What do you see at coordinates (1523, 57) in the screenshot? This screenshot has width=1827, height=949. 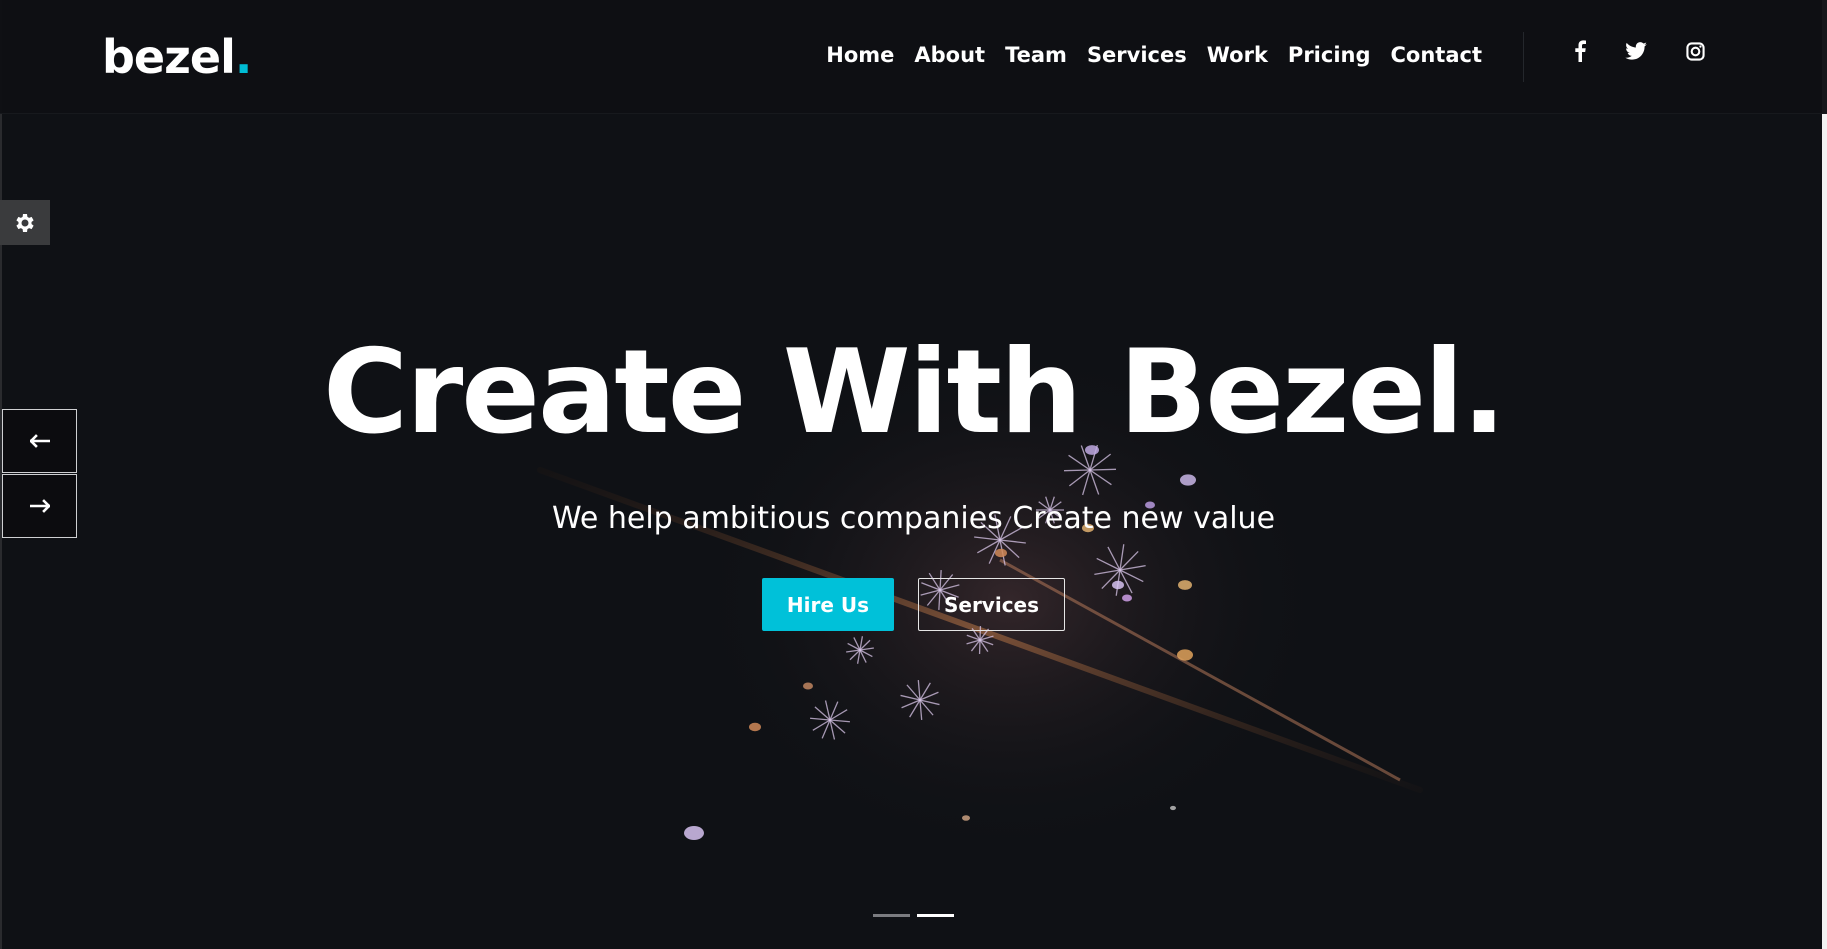 I see `nav-divider` at bounding box center [1523, 57].